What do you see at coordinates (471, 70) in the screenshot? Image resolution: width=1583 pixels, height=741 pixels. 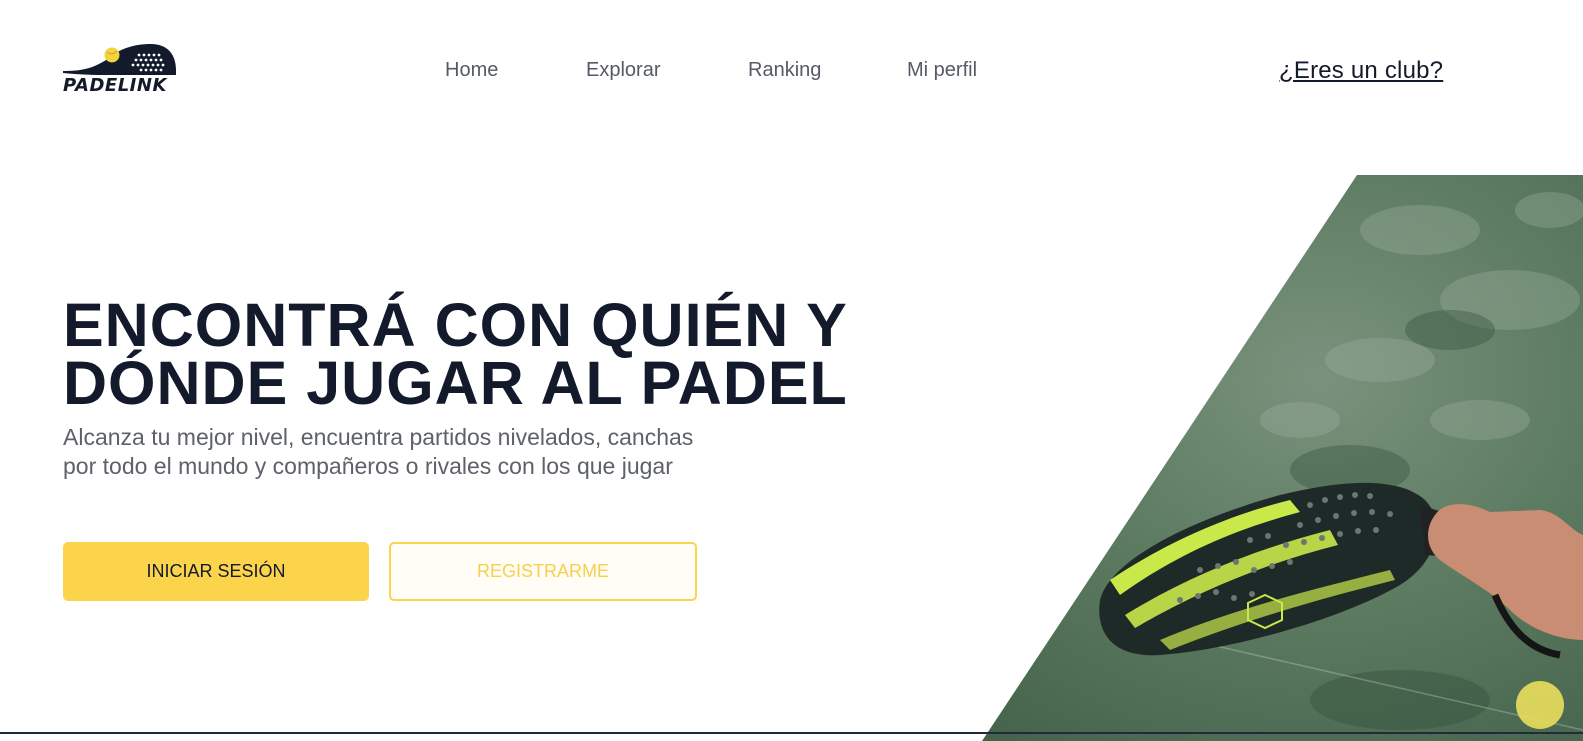 I see `nav-item-home: Home` at bounding box center [471, 70].